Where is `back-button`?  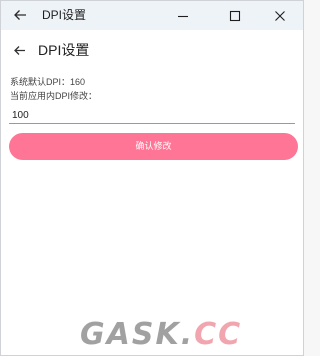 back-button is located at coordinates (19, 50).